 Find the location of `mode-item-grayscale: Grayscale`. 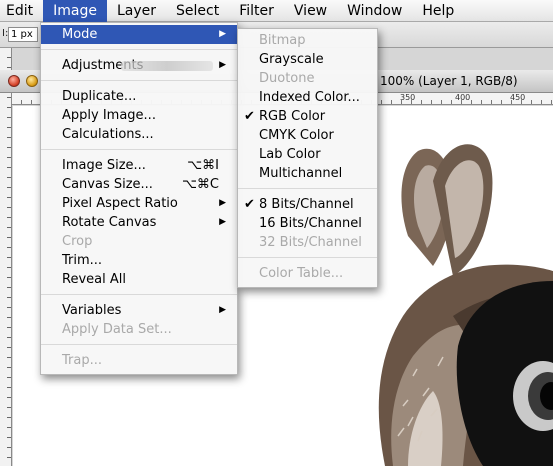

mode-item-grayscale: Grayscale is located at coordinates (307, 59).